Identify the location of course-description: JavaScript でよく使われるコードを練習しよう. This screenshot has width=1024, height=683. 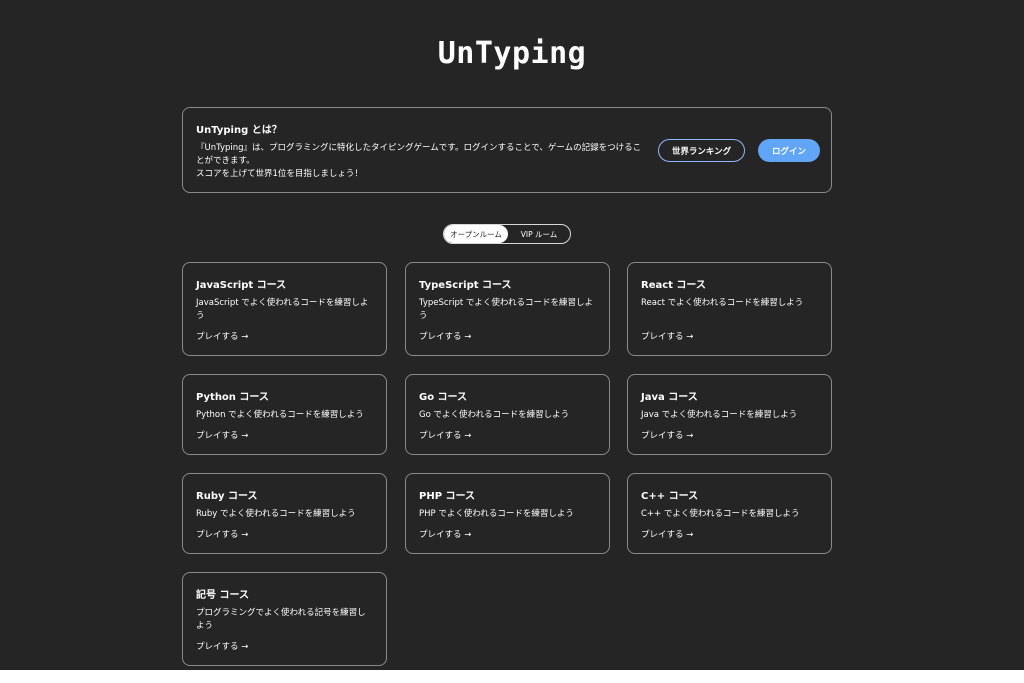
(282, 309).